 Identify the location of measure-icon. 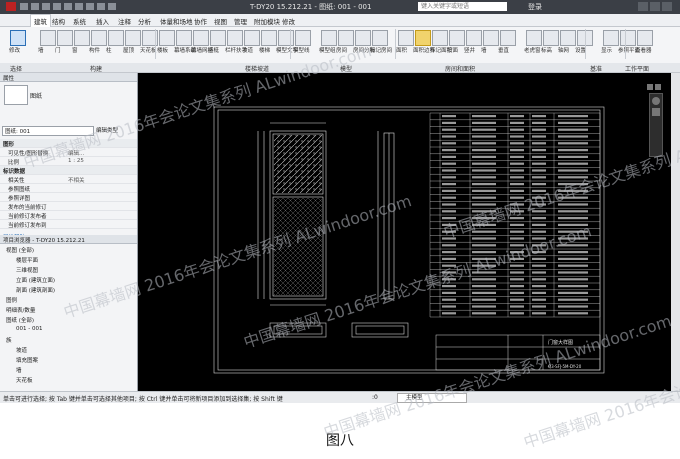
(79, 6).